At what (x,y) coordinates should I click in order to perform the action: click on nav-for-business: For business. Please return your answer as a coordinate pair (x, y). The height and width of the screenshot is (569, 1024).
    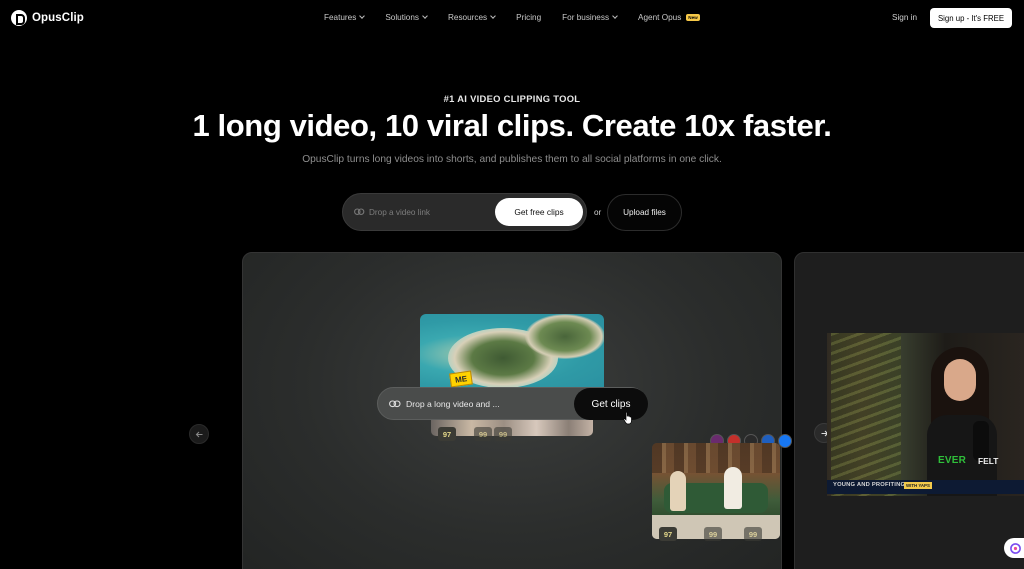
    Looking at the image, I should click on (590, 17).